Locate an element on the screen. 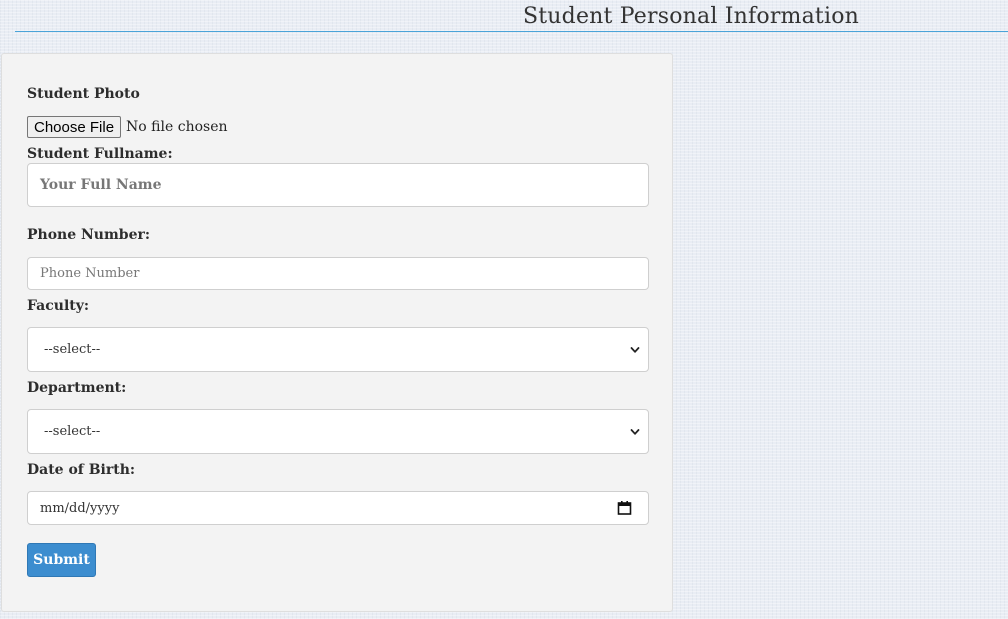  calendar-icon is located at coordinates (624, 508).